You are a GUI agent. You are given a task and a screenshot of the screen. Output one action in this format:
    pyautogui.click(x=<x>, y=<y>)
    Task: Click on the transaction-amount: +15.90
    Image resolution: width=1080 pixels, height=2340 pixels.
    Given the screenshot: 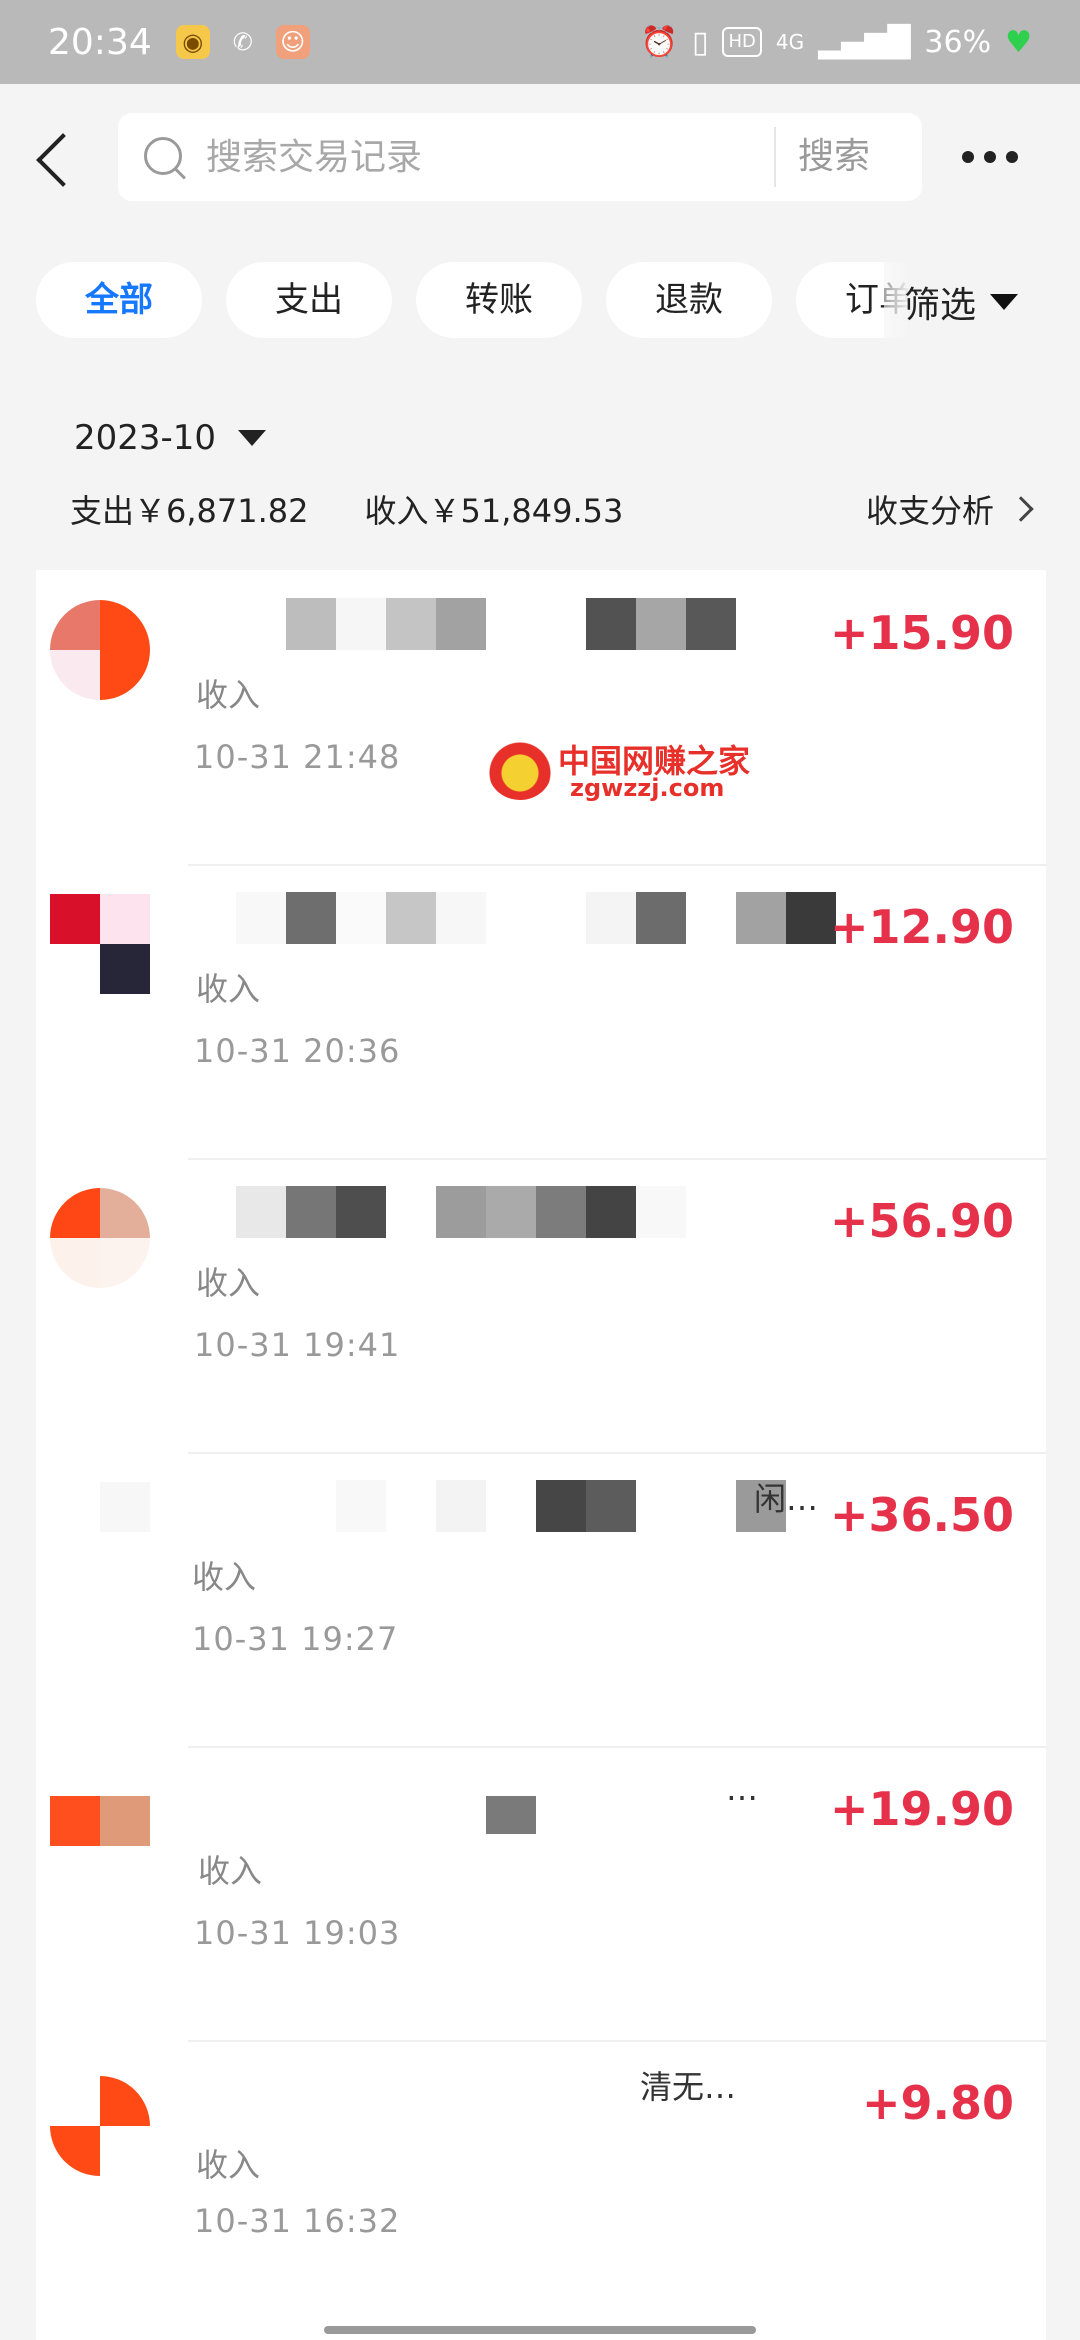 What is the action you would take?
    pyautogui.click(x=921, y=633)
    